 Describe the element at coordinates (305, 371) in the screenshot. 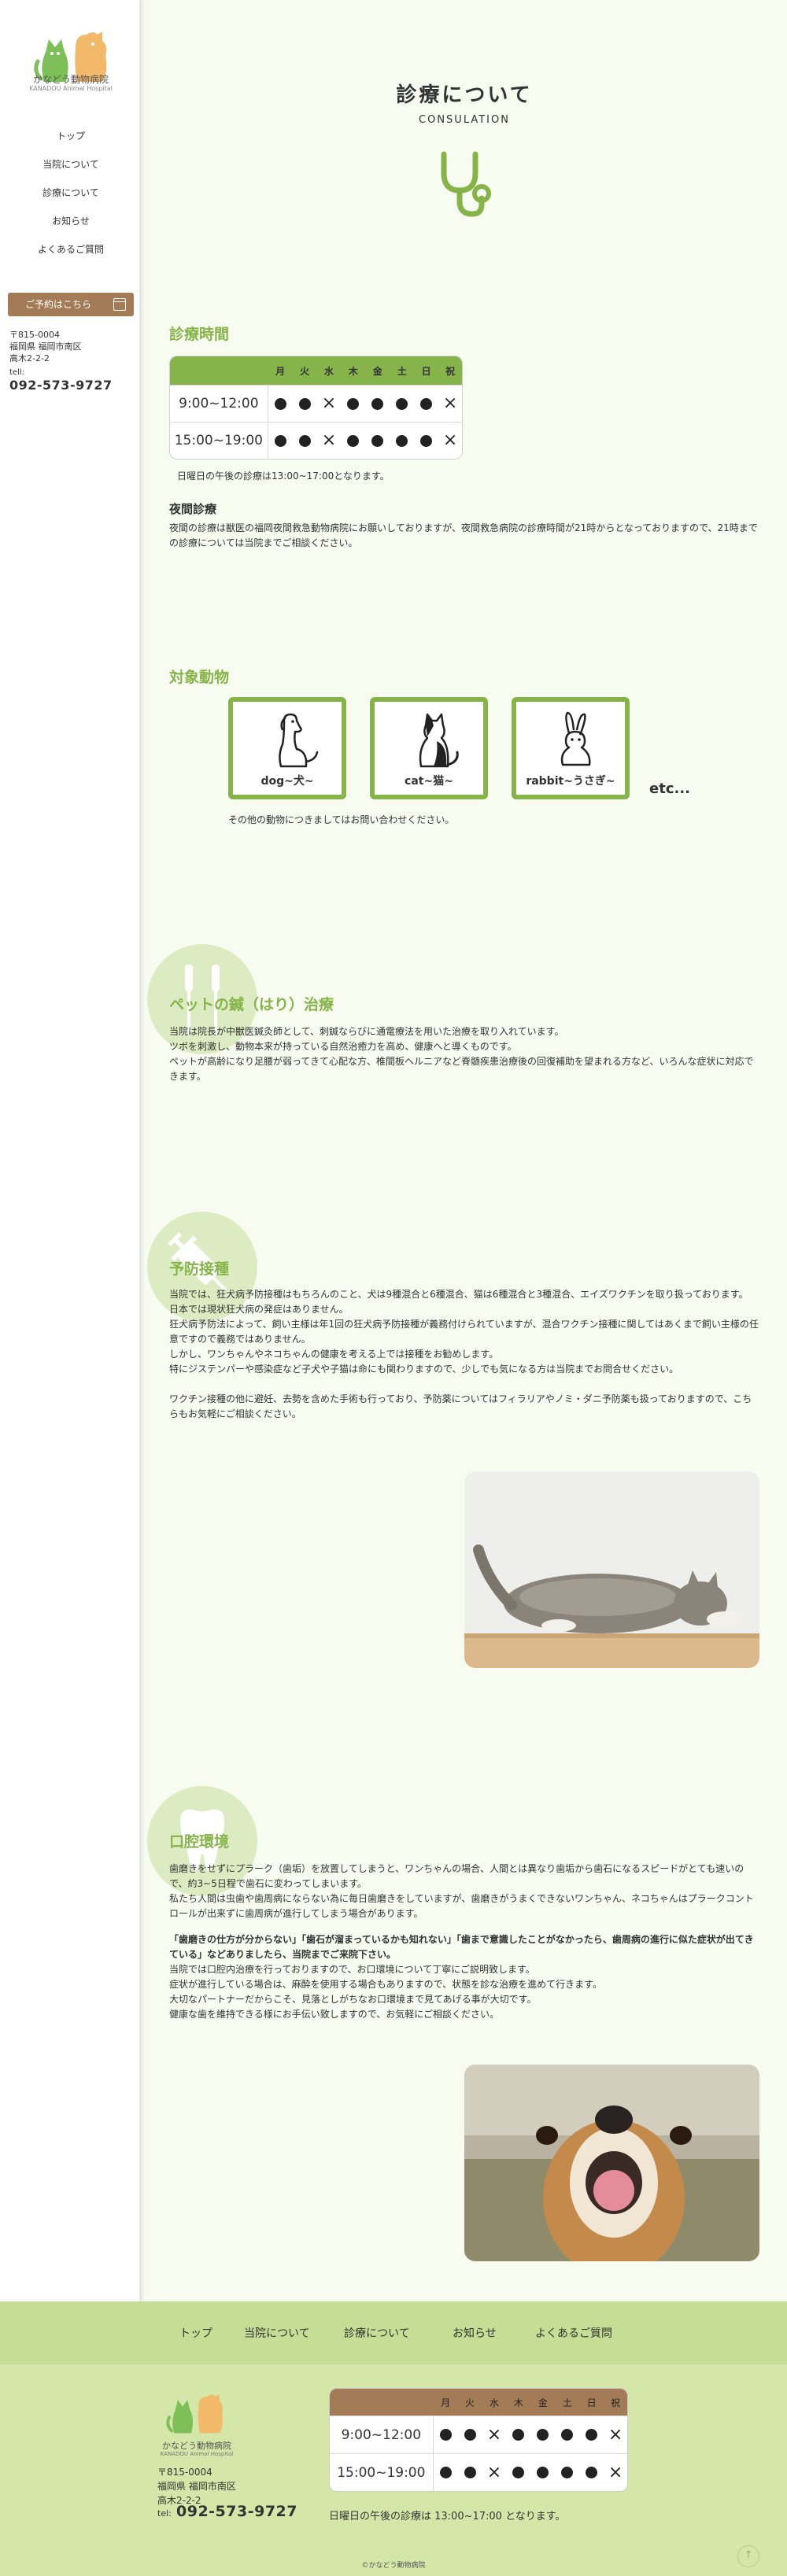

I see `day-header: 火` at that location.